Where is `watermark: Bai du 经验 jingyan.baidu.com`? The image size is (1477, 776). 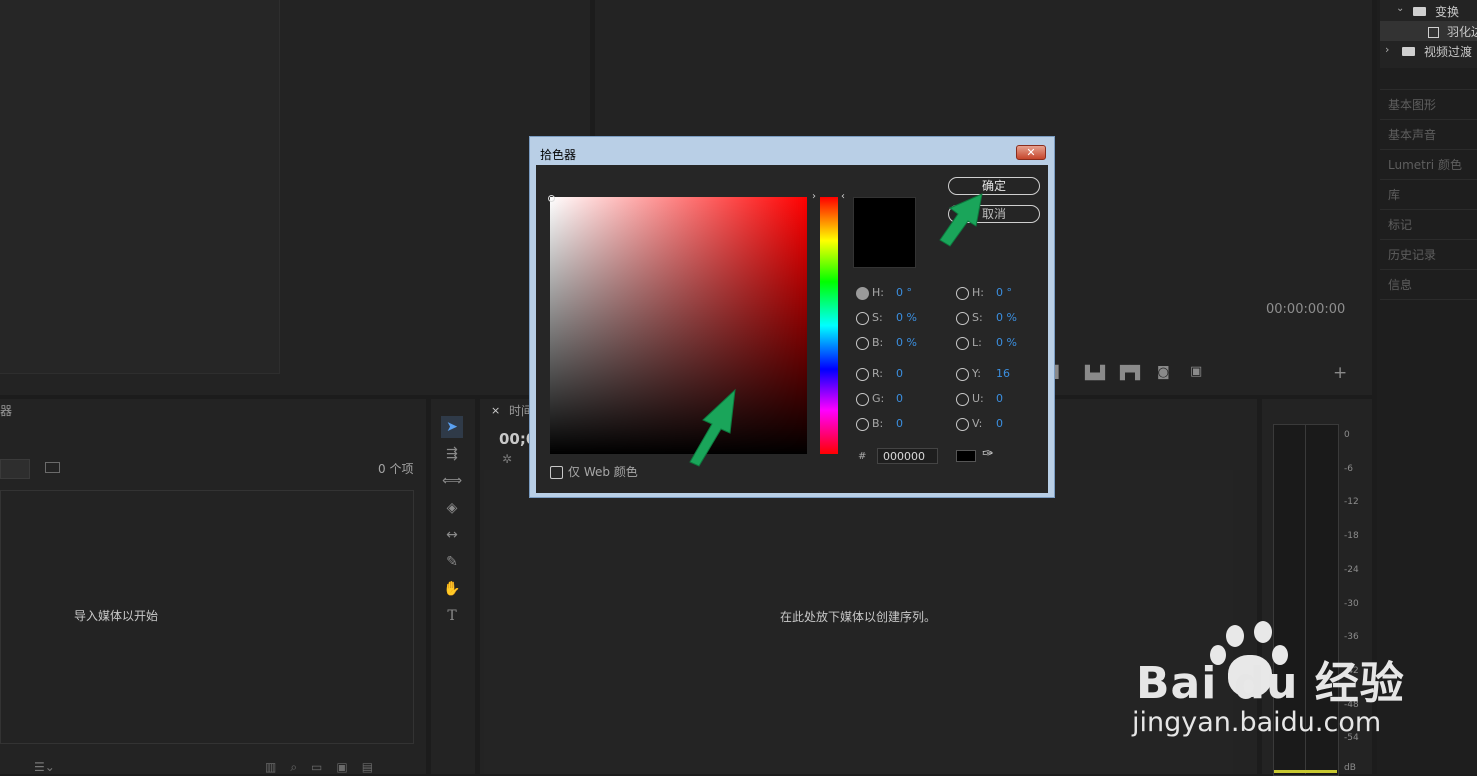 watermark: Bai du 经验 jingyan.baidu.com is located at coordinates (1267, 688).